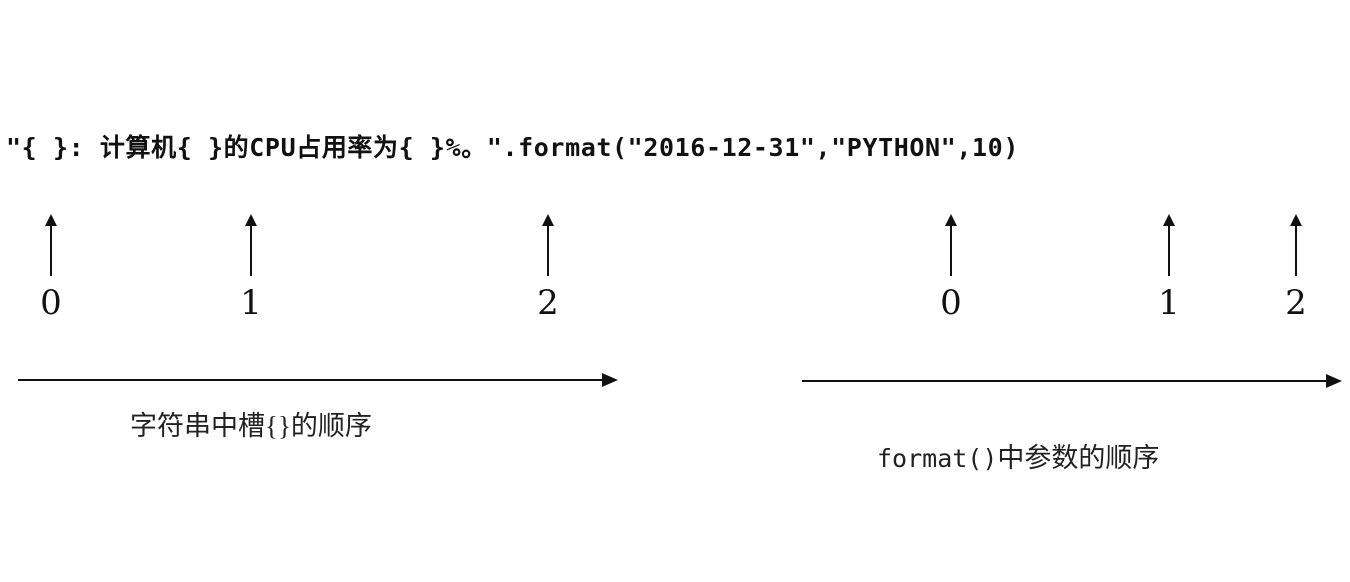  What do you see at coordinates (251, 303) in the screenshot?
I see `slot-index-1: 1` at bounding box center [251, 303].